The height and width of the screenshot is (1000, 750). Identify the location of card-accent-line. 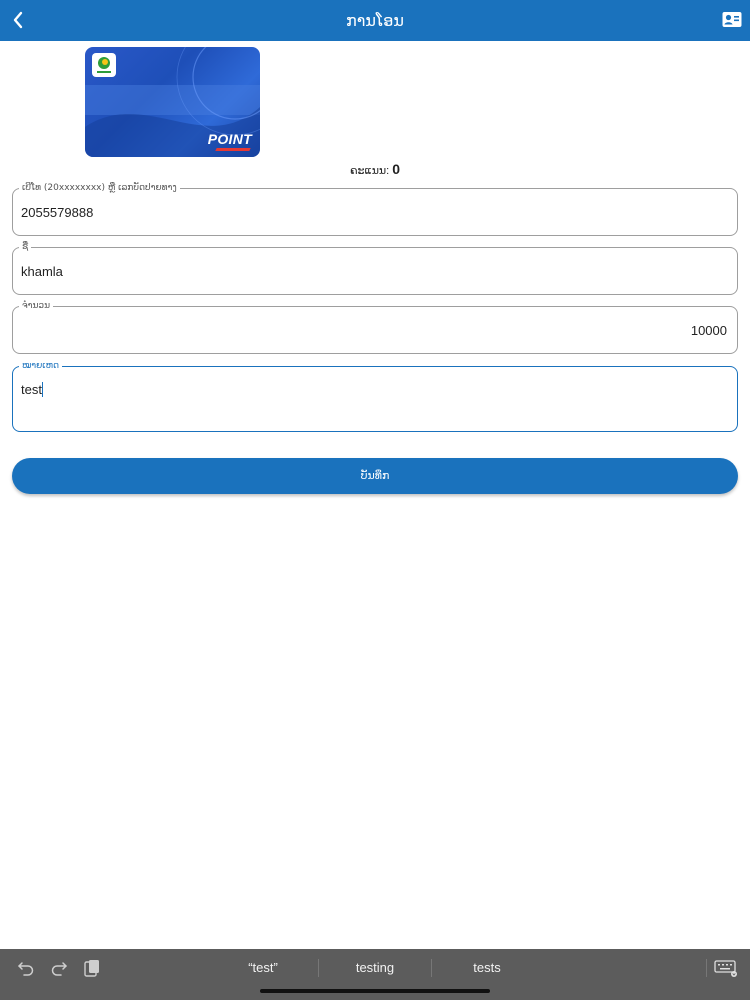
(233, 149).